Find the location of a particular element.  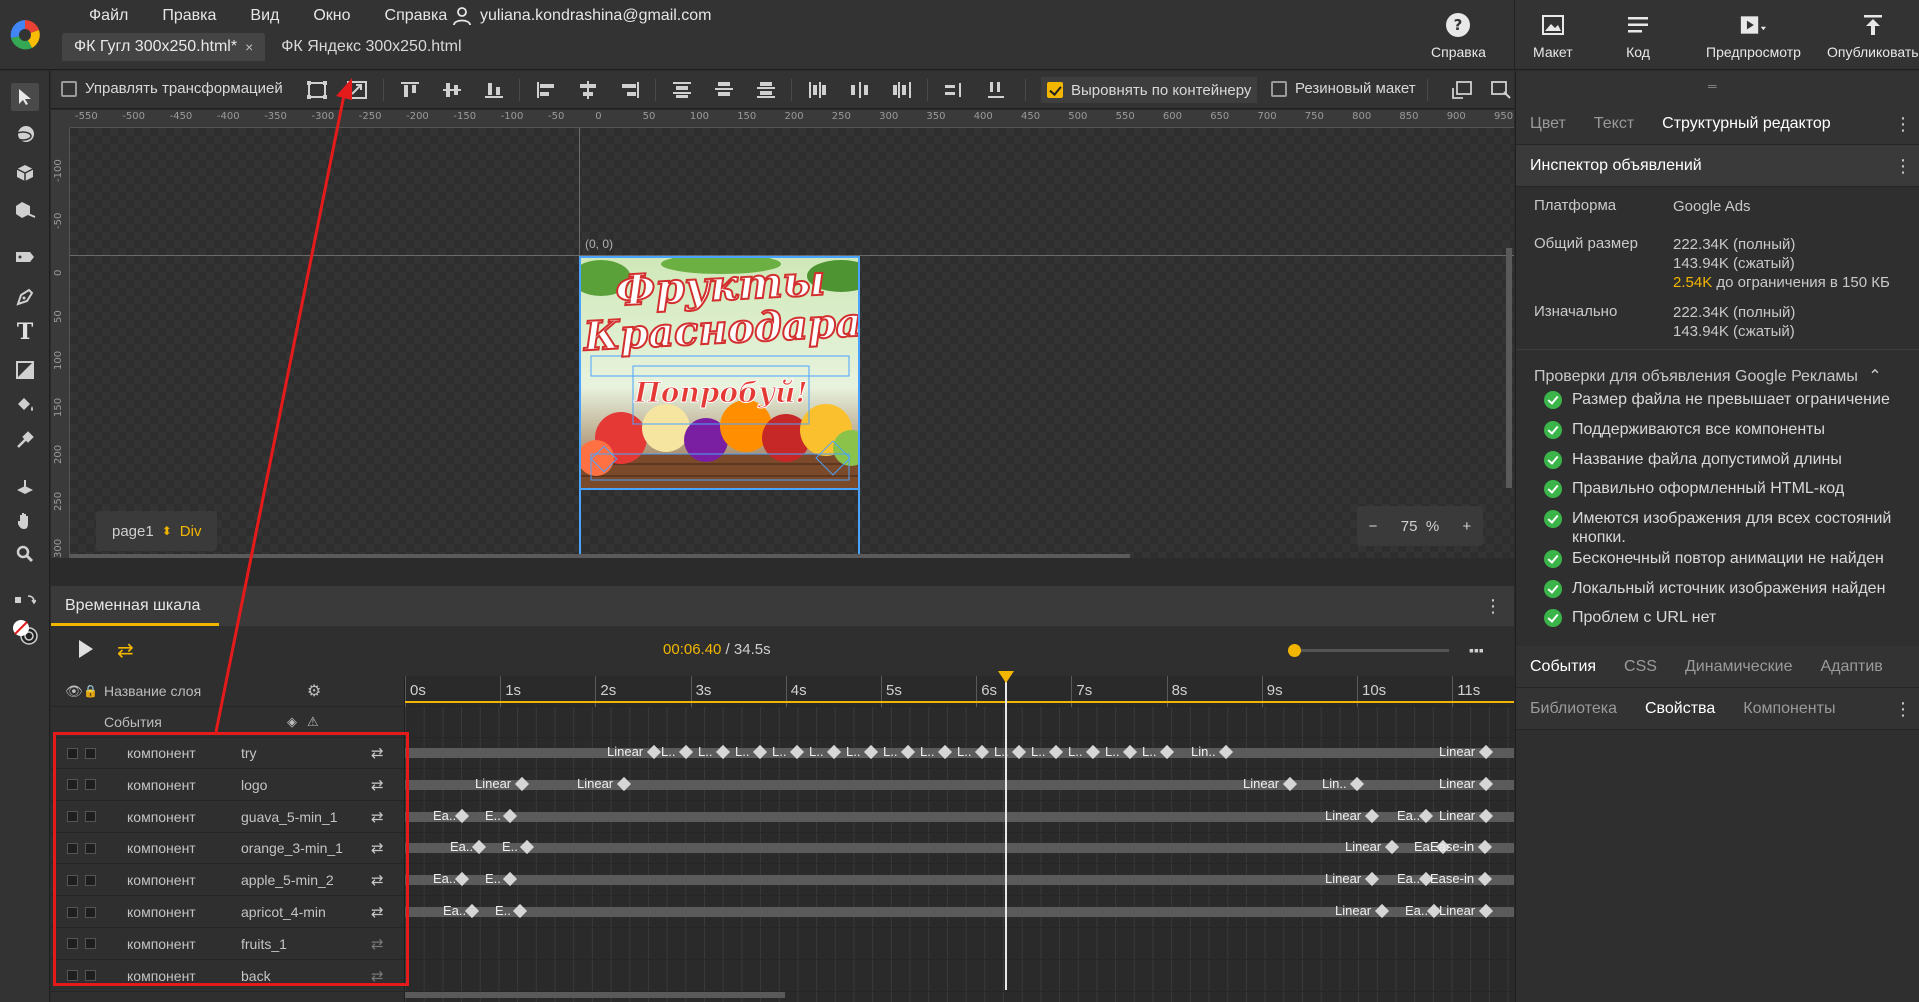

tab-events: События is located at coordinates (1563, 667).